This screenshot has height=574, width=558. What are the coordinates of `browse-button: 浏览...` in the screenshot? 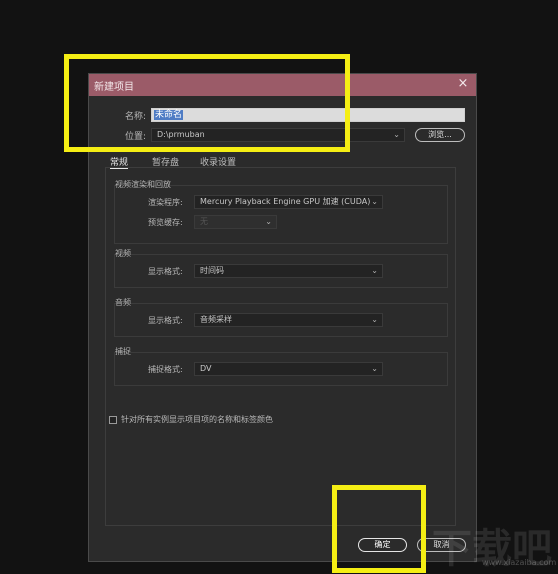 It's located at (440, 135).